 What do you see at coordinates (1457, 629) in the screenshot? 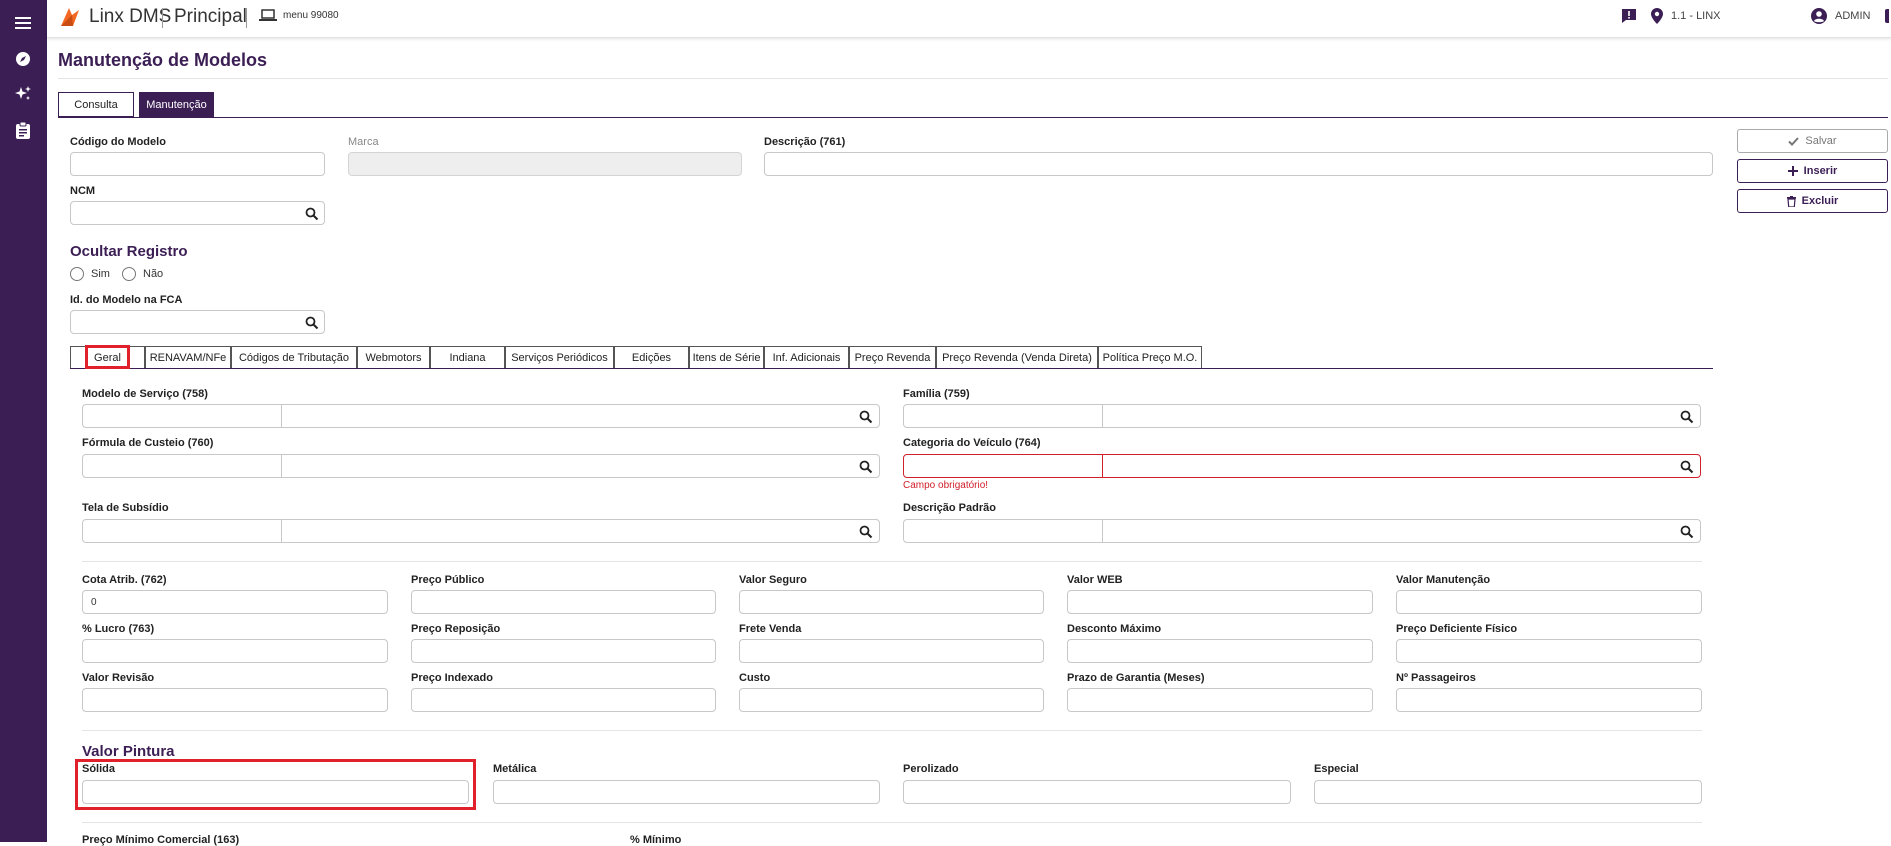
I see `preco-deficiente-fisico-label: Preço Deficiente Físico` at bounding box center [1457, 629].